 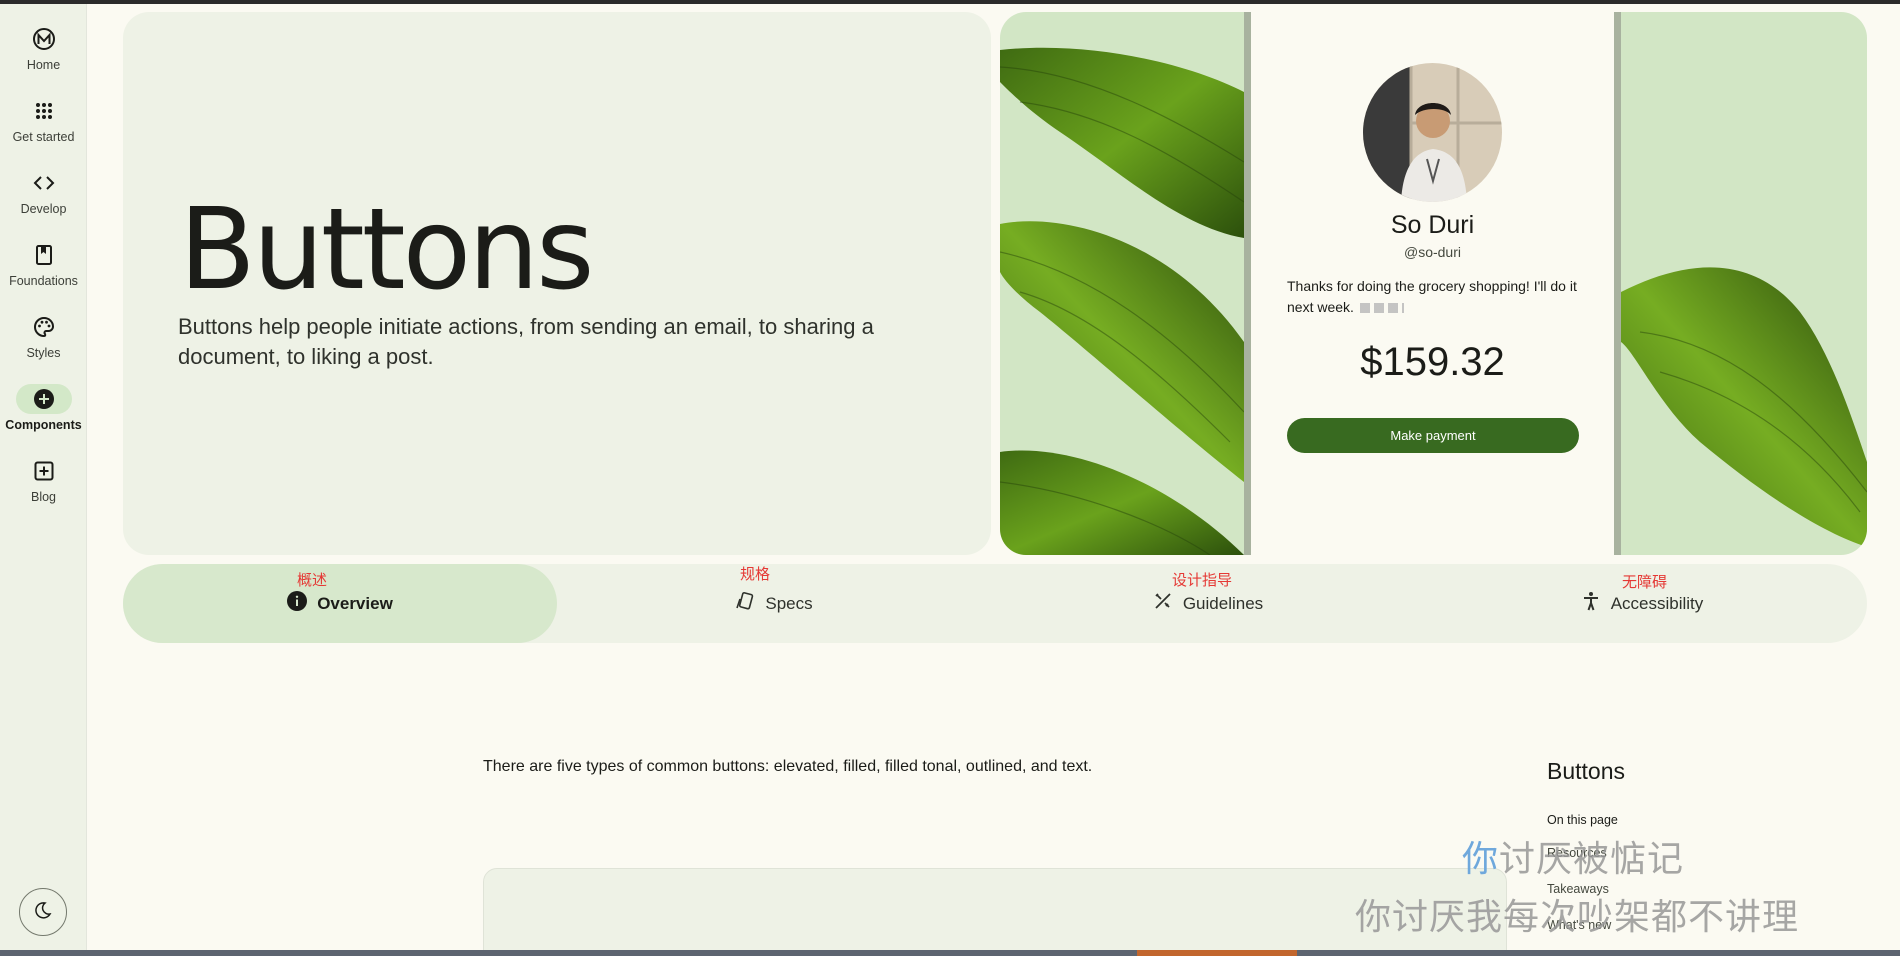 I want to click on moon-icon, so click(x=43, y=912).